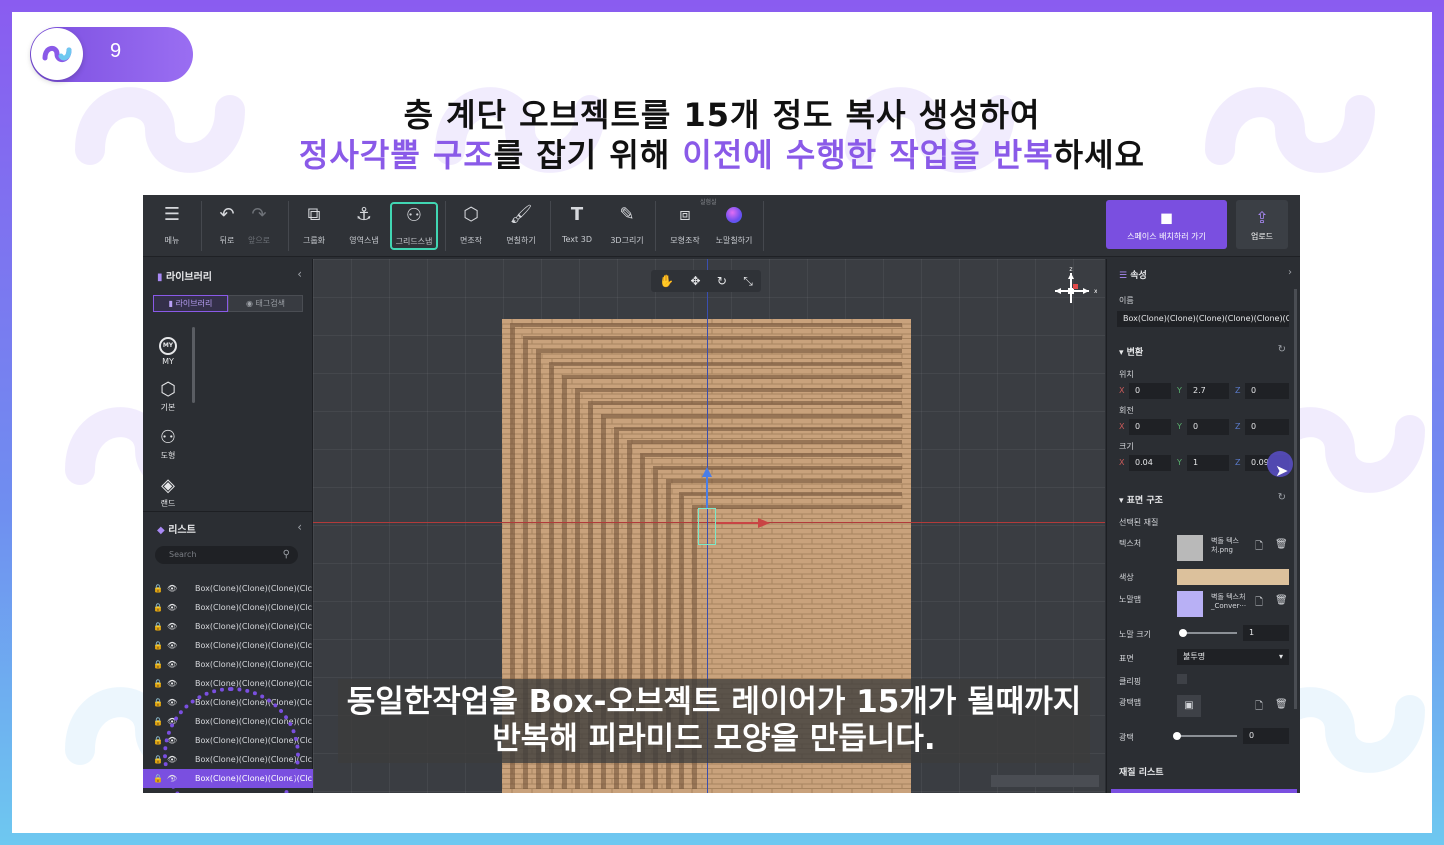  What do you see at coordinates (734, 227) in the screenshot?
I see `normal-paint-button: 노말칠하기` at bounding box center [734, 227].